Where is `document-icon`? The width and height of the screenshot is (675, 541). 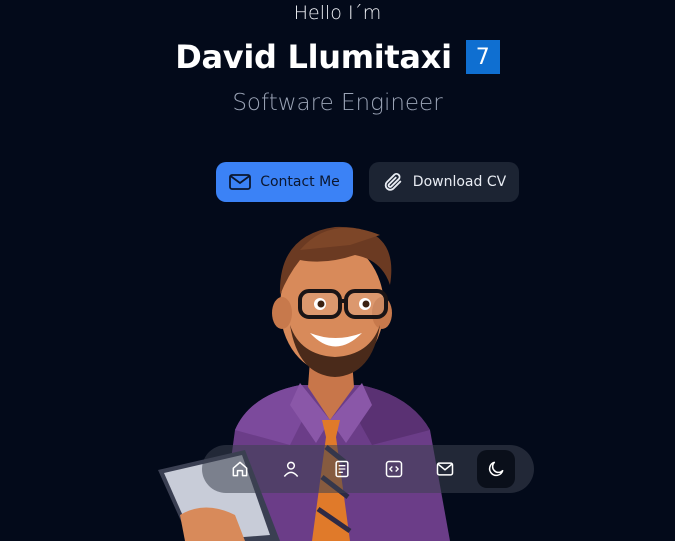
document-icon is located at coordinates (342, 469).